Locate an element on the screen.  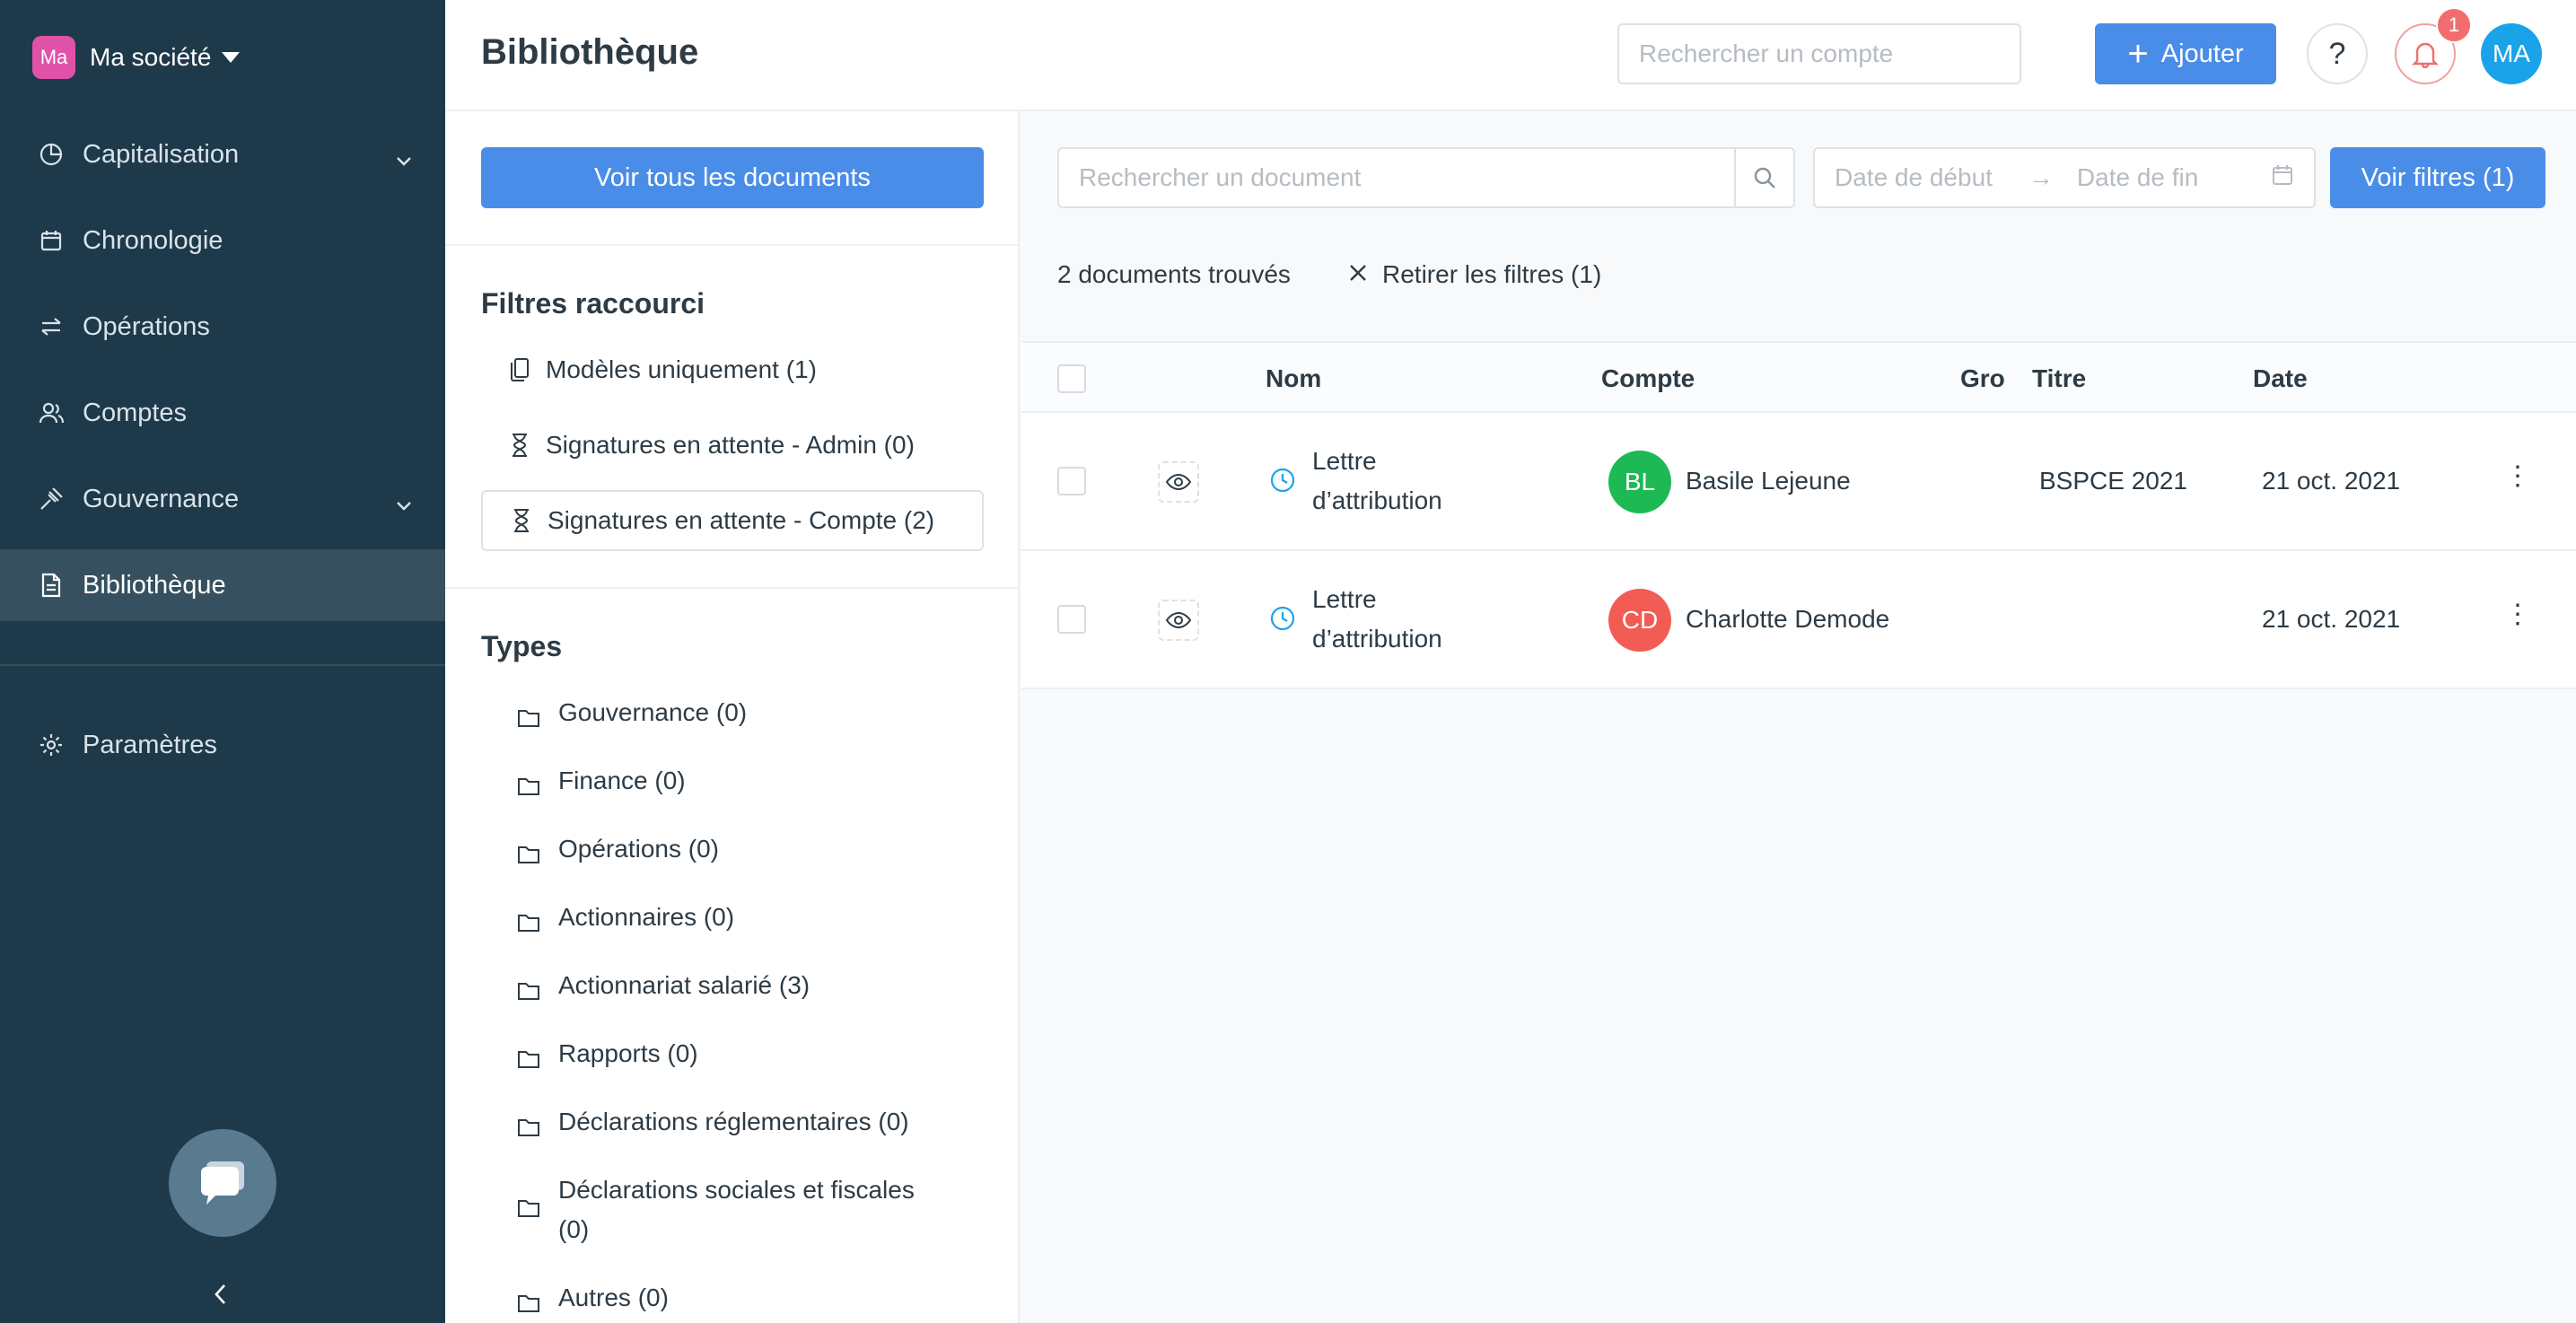
chat-icon is located at coordinates (222, 1183).